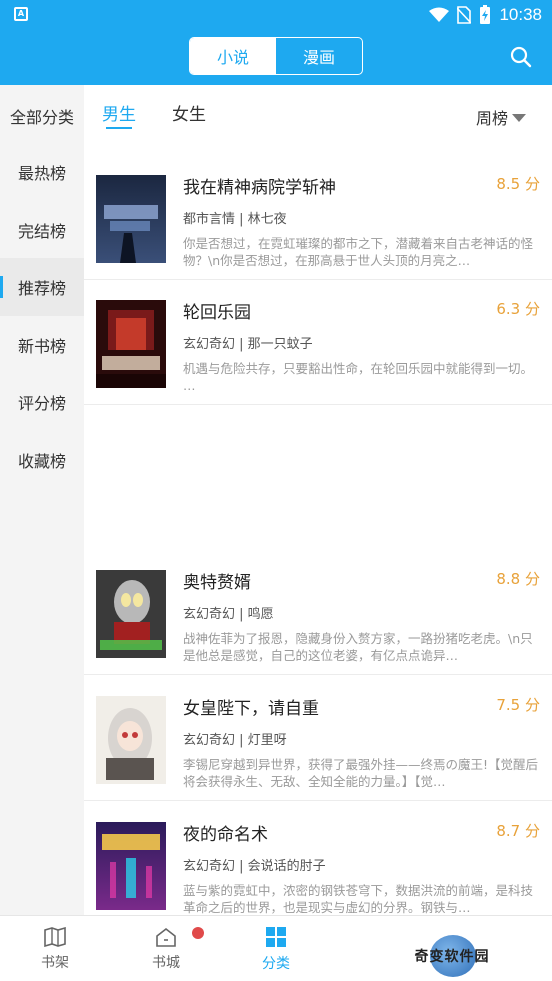 The height and width of the screenshot is (981, 552). I want to click on period-selector: 周榜, so click(501, 117).